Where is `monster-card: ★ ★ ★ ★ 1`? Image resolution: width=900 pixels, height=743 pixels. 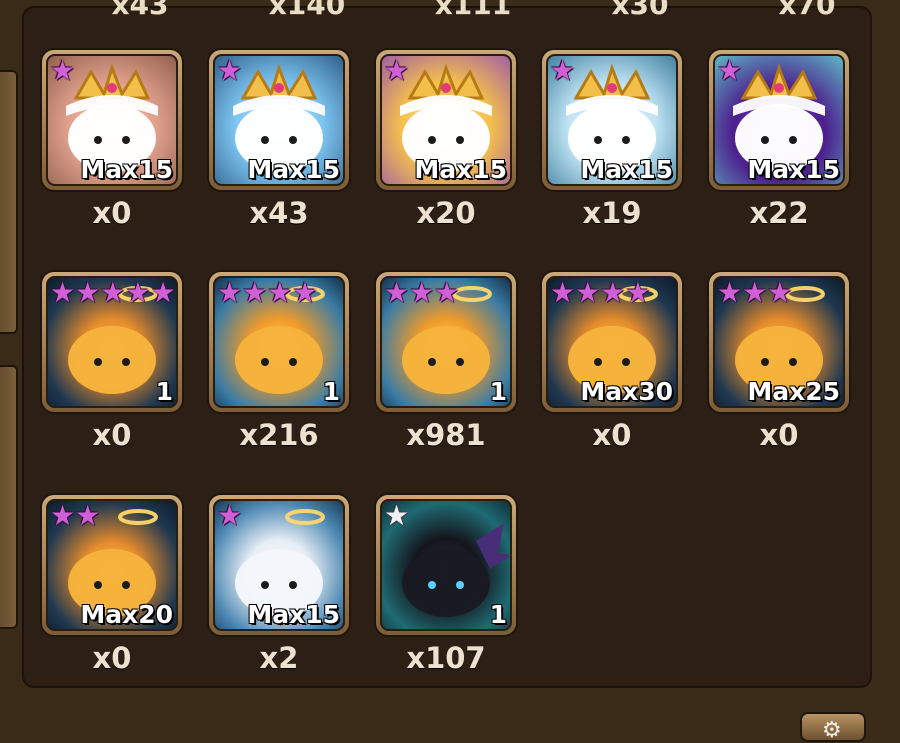
monster-card: ★ ★ ★ ★ 1 is located at coordinates (279, 342).